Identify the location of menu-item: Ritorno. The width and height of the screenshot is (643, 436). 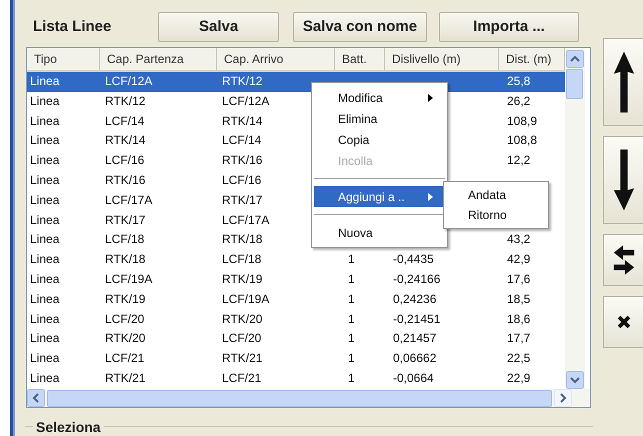
(496, 215).